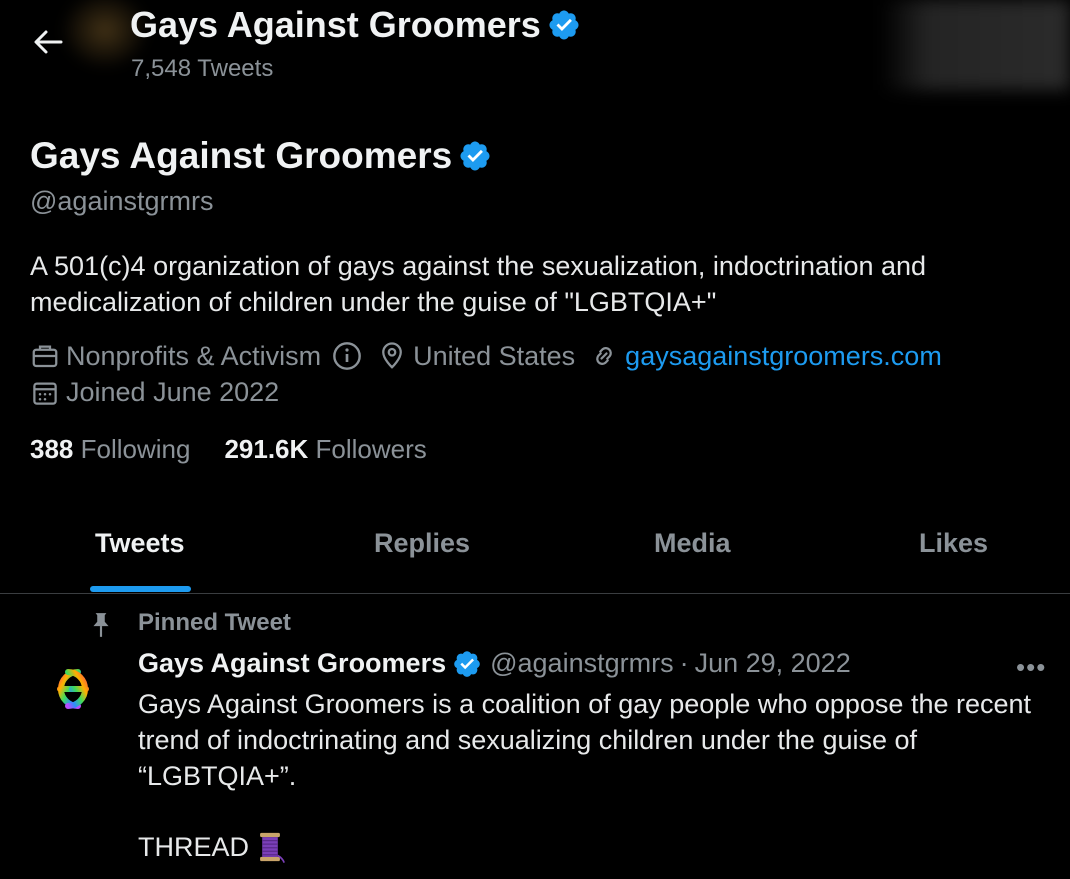 The width and height of the screenshot is (1070, 879). Describe the element at coordinates (73, 690) in the screenshot. I see `avatar` at that location.